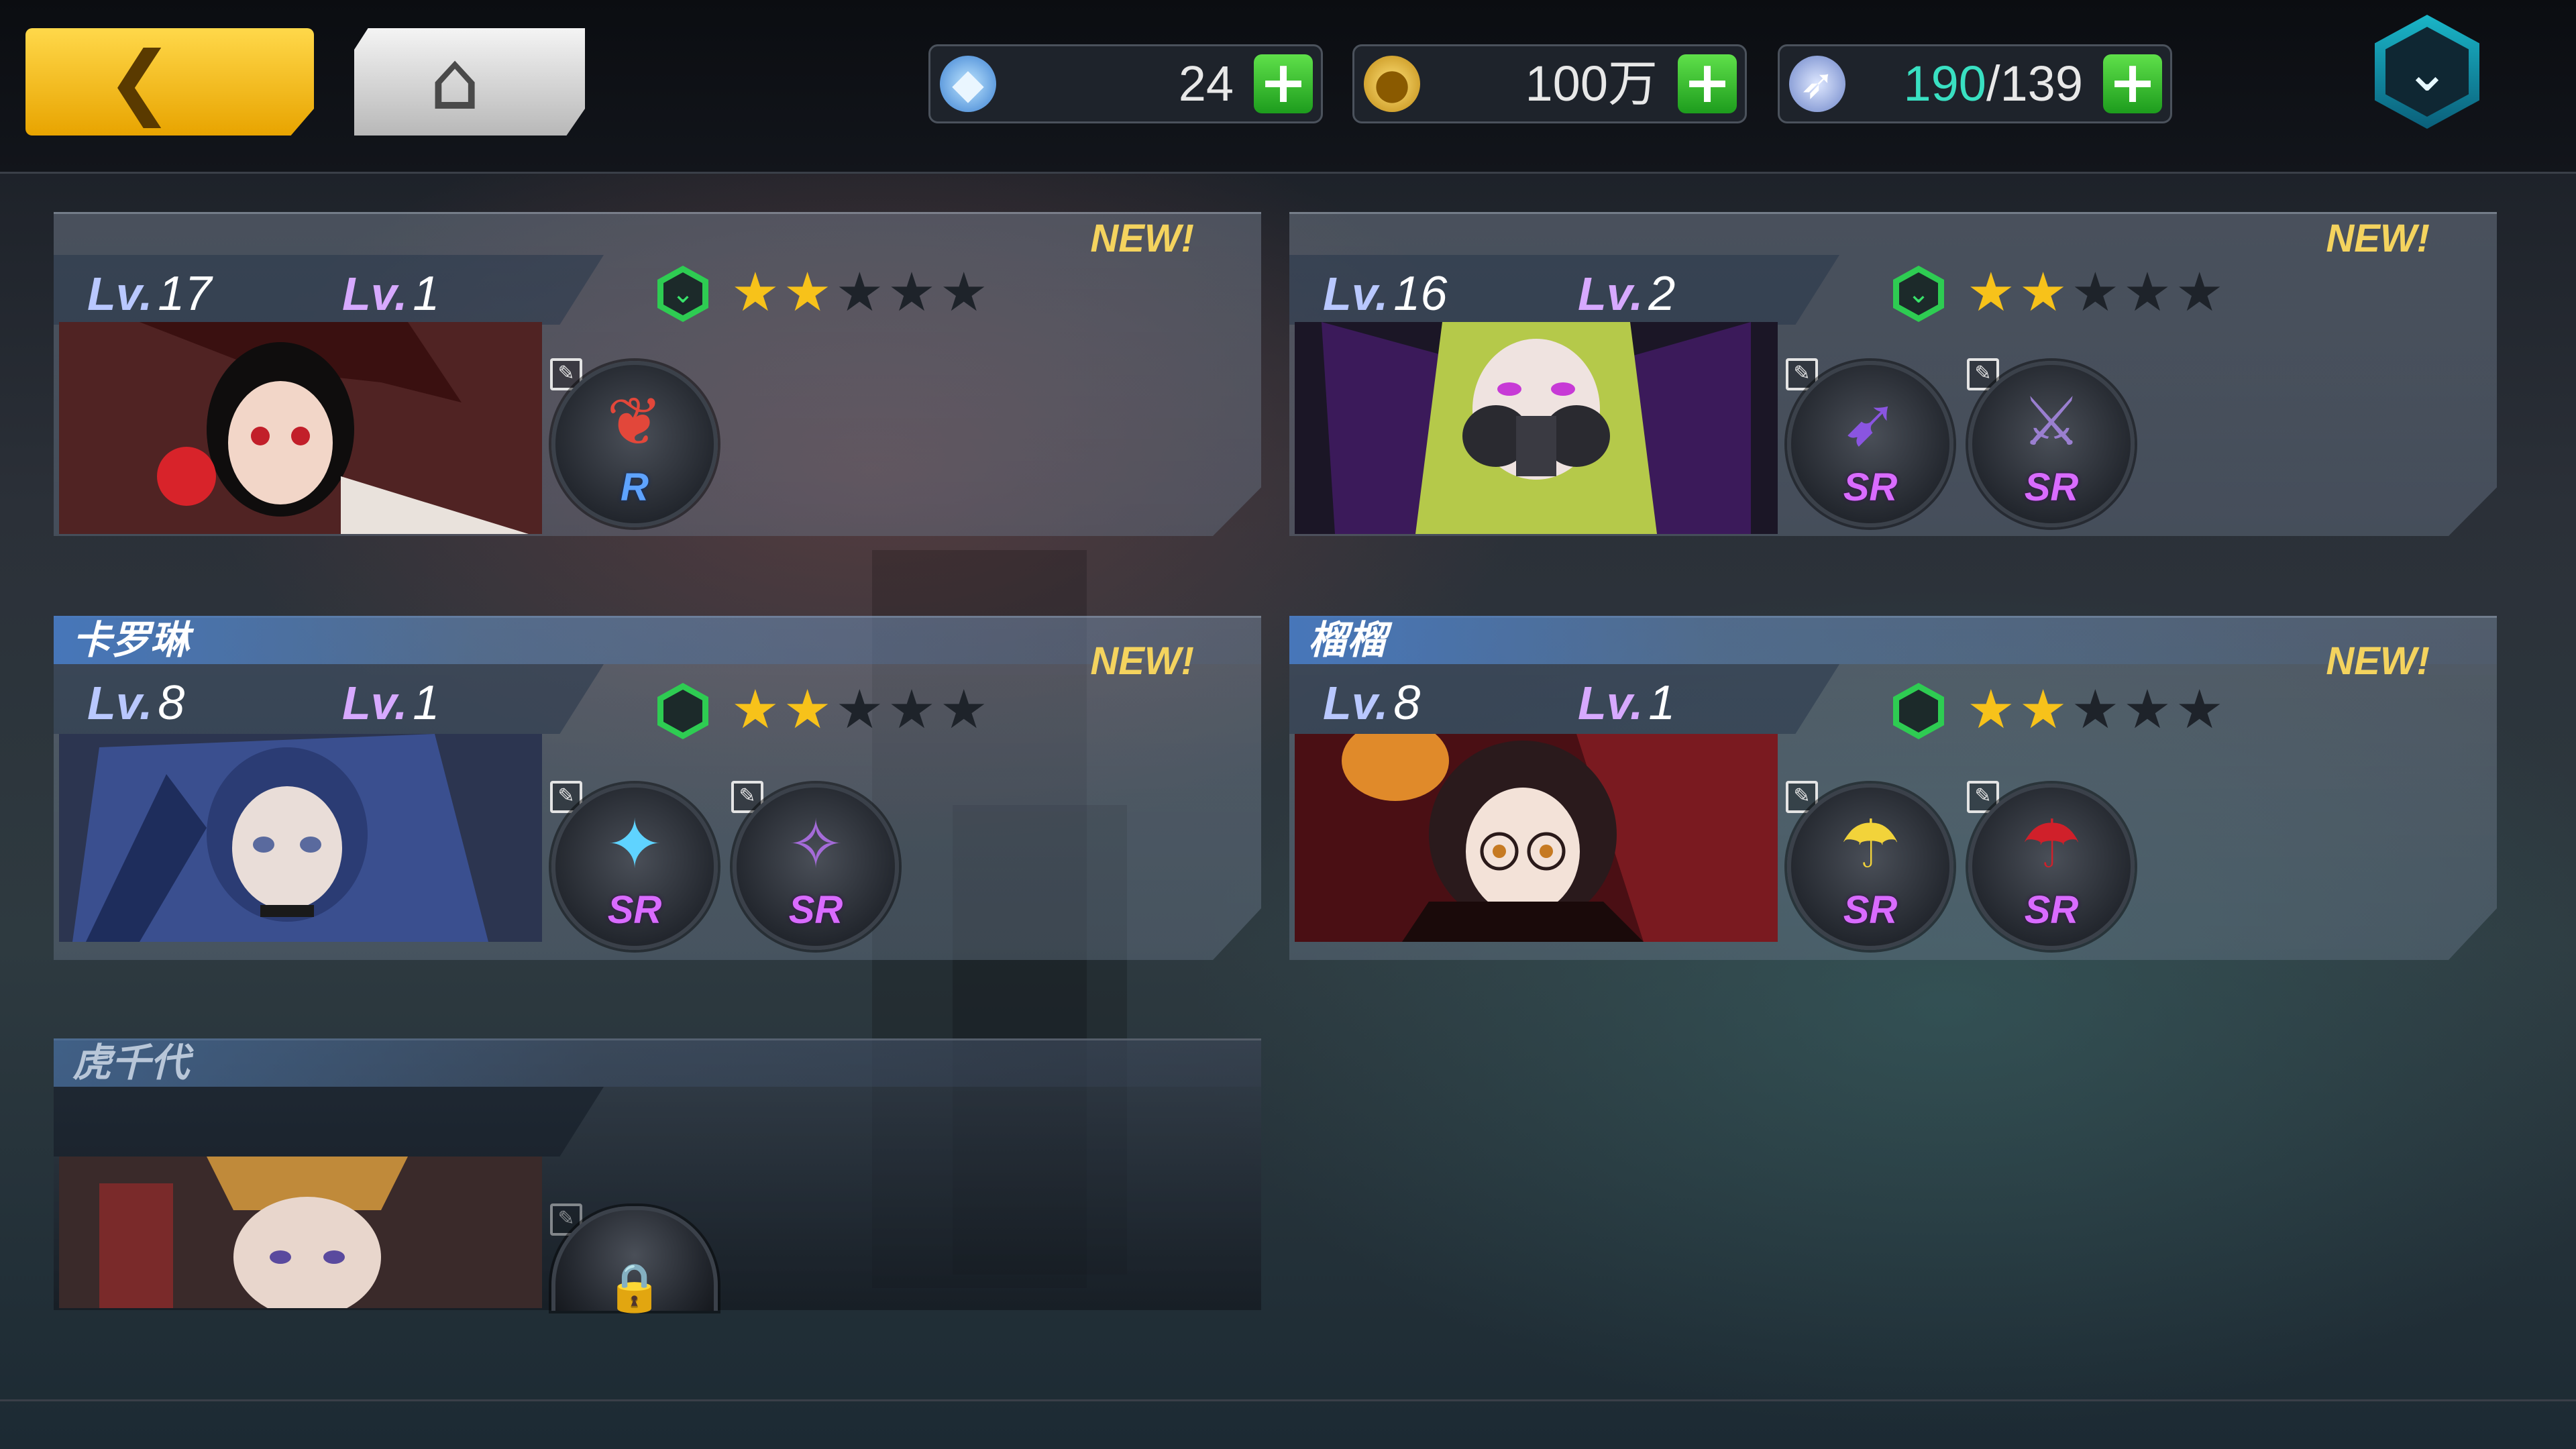 This screenshot has height=1449, width=2576. I want to click on add-gold-button: +, so click(1707, 83).